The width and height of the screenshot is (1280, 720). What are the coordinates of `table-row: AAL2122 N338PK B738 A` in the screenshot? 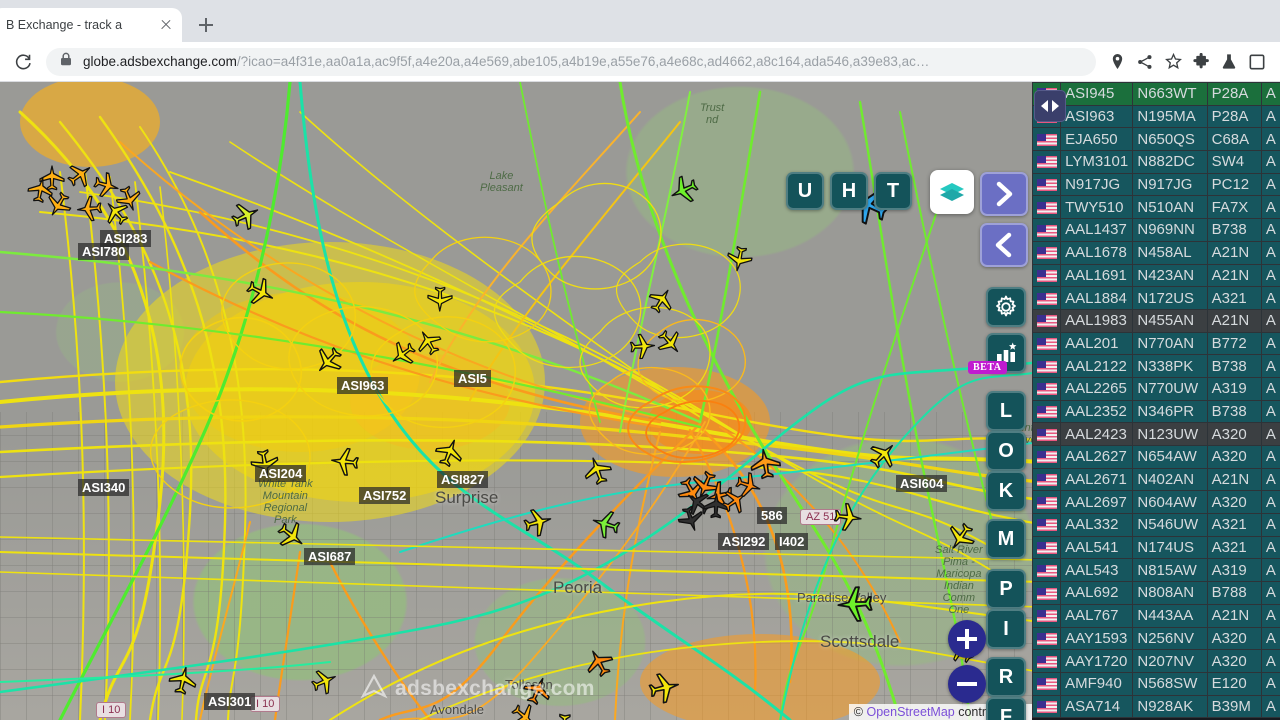 It's located at (1156, 366).